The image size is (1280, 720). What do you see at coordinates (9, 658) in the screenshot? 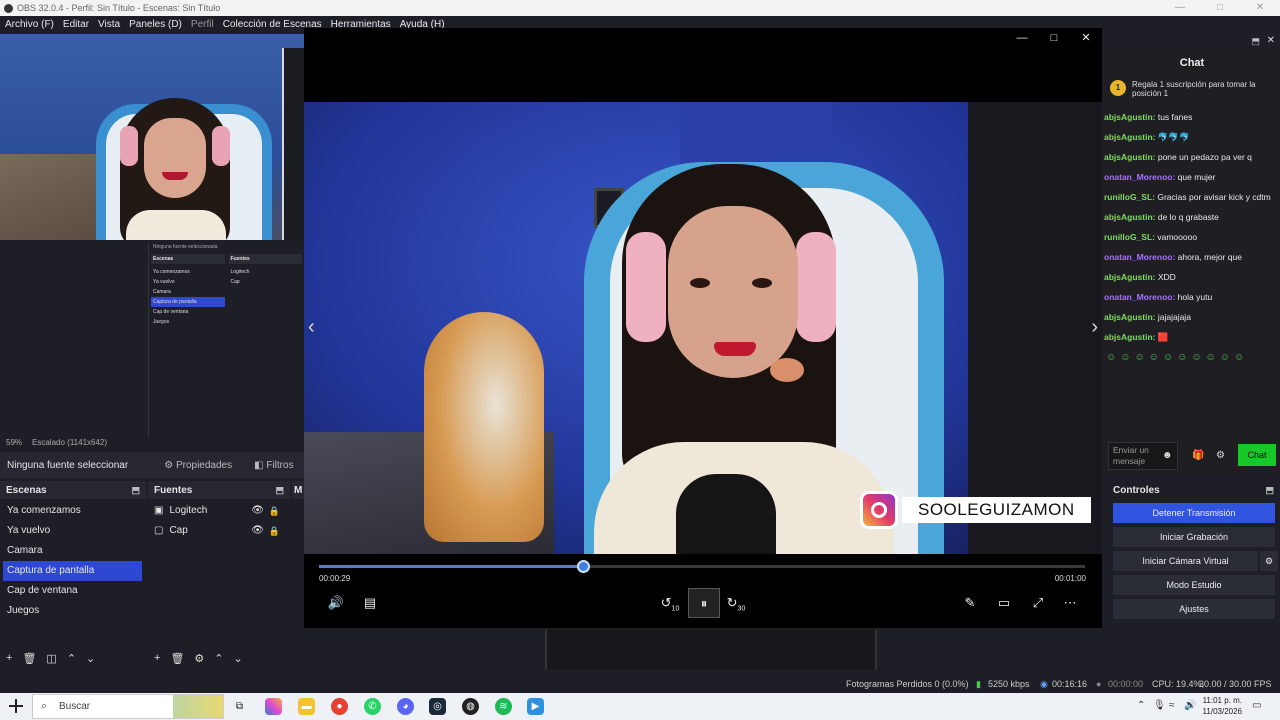
I see `add-scene-icon: +` at bounding box center [9, 658].